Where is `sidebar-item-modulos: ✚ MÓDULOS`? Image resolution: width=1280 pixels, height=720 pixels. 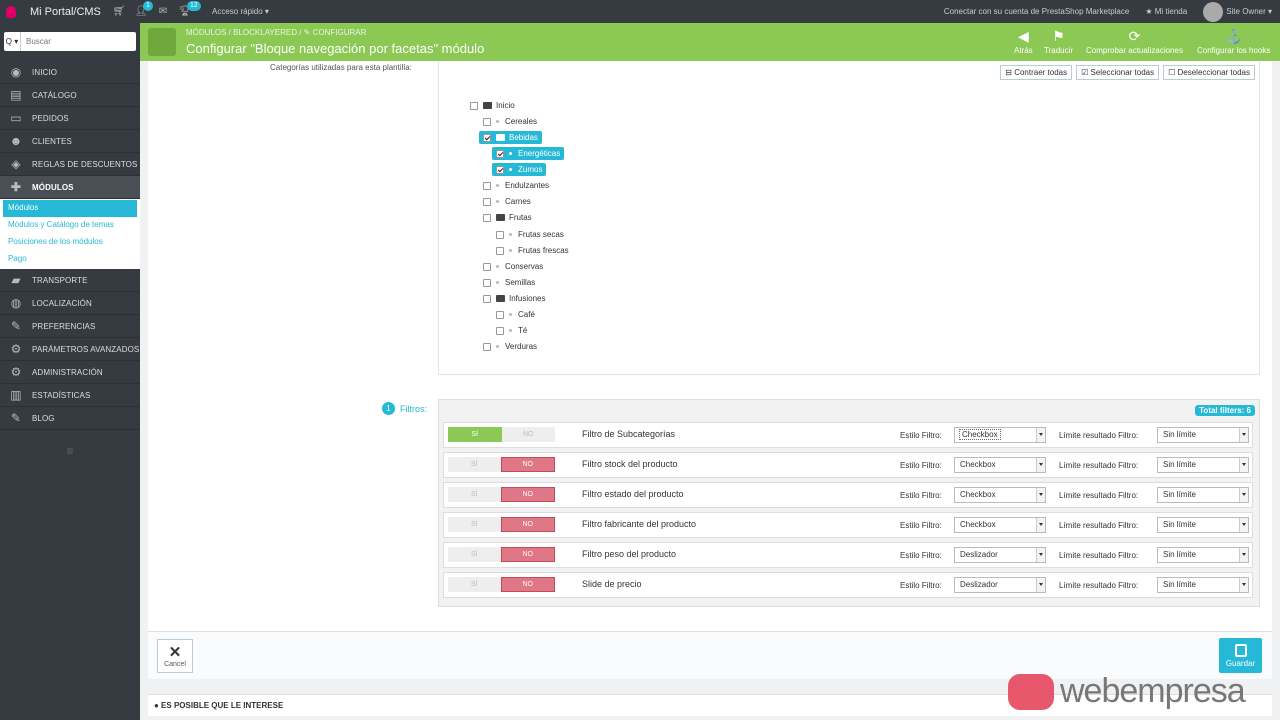
sidebar-item-modulos: ✚ MÓDULOS is located at coordinates (70, 187).